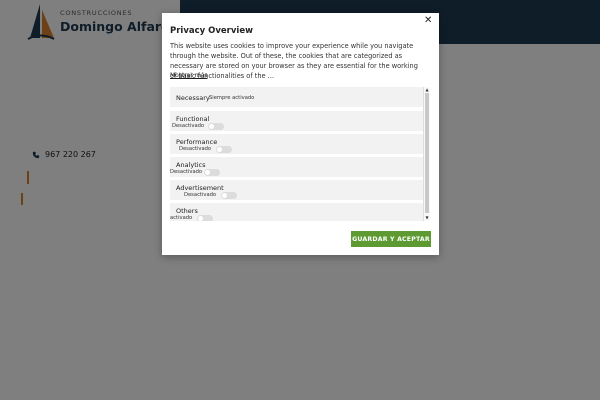 This screenshot has width=600, height=400. What do you see at coordinates (296, 190) in the screenshot?
I see `category-advertisement: Advertisement Desactivado` at bounding box center [296, 190].